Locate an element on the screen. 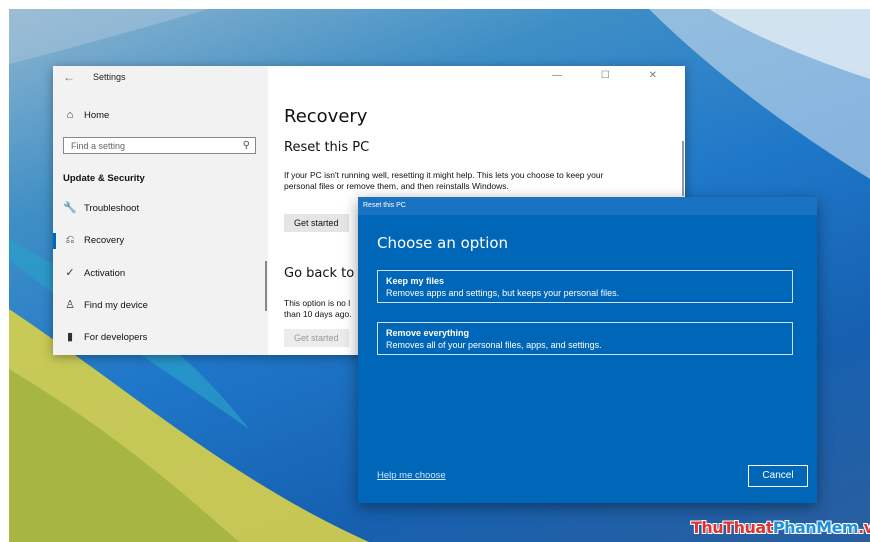 This screenshot has height=542, width=870. search-icon: ⚲ is located at coordinates (246, 145).